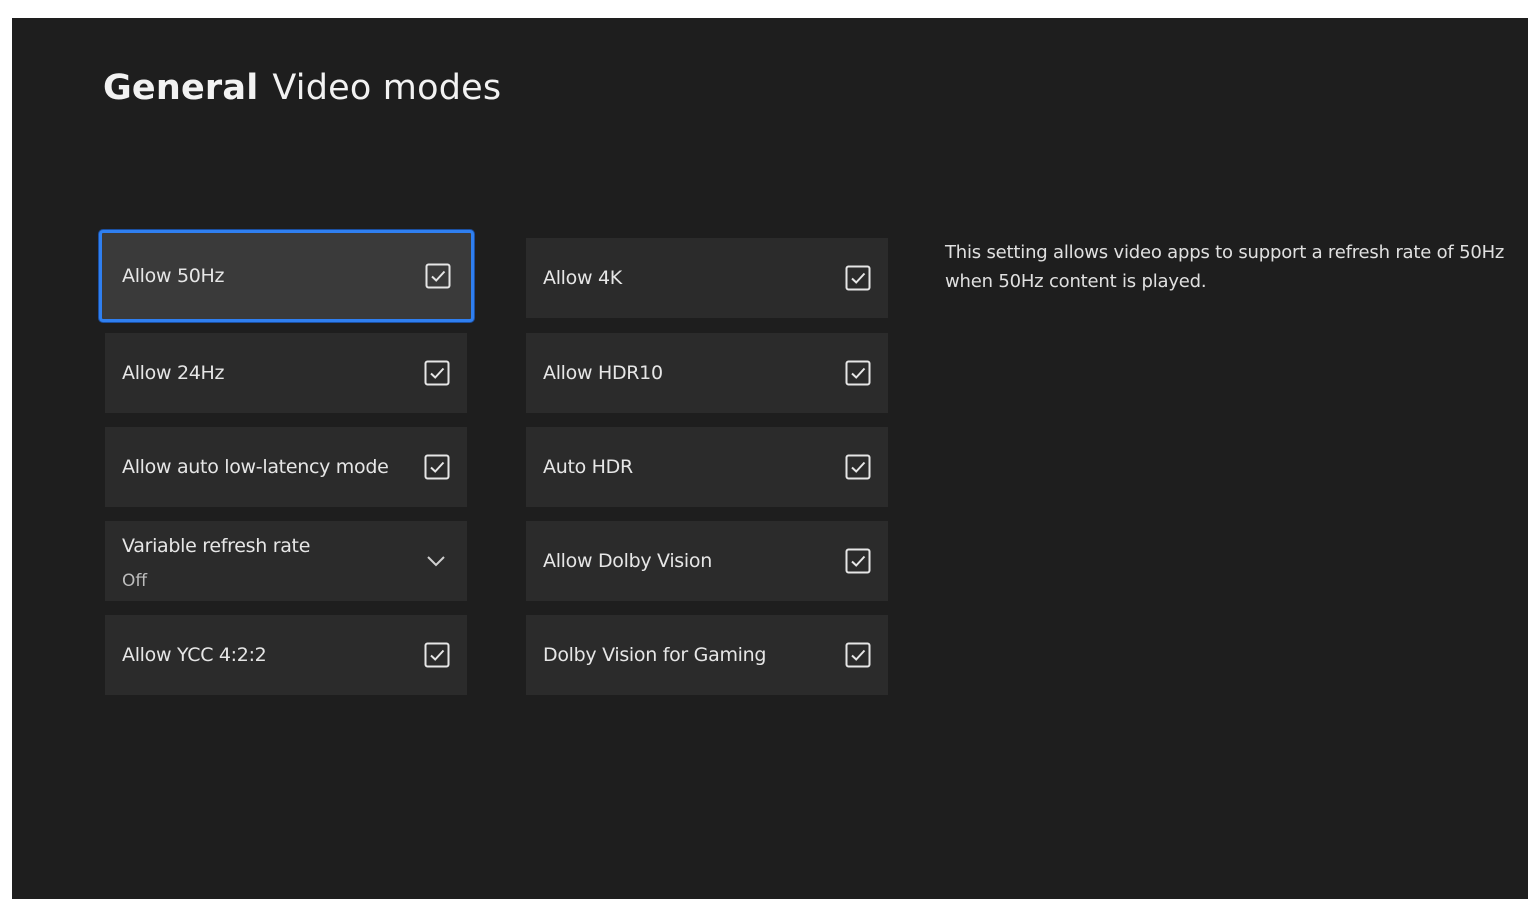 The width and height of the screenshot is (1528, 899). I want to click on allow-hdr10-checkbox: Allow HDR10, so click(707, 373).